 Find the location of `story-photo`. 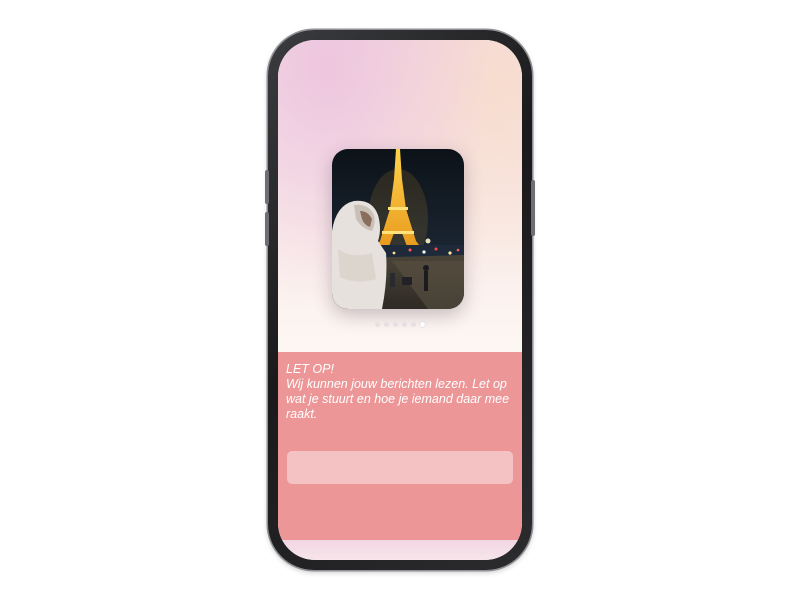

story-photo is located at coordinates (398, 229).